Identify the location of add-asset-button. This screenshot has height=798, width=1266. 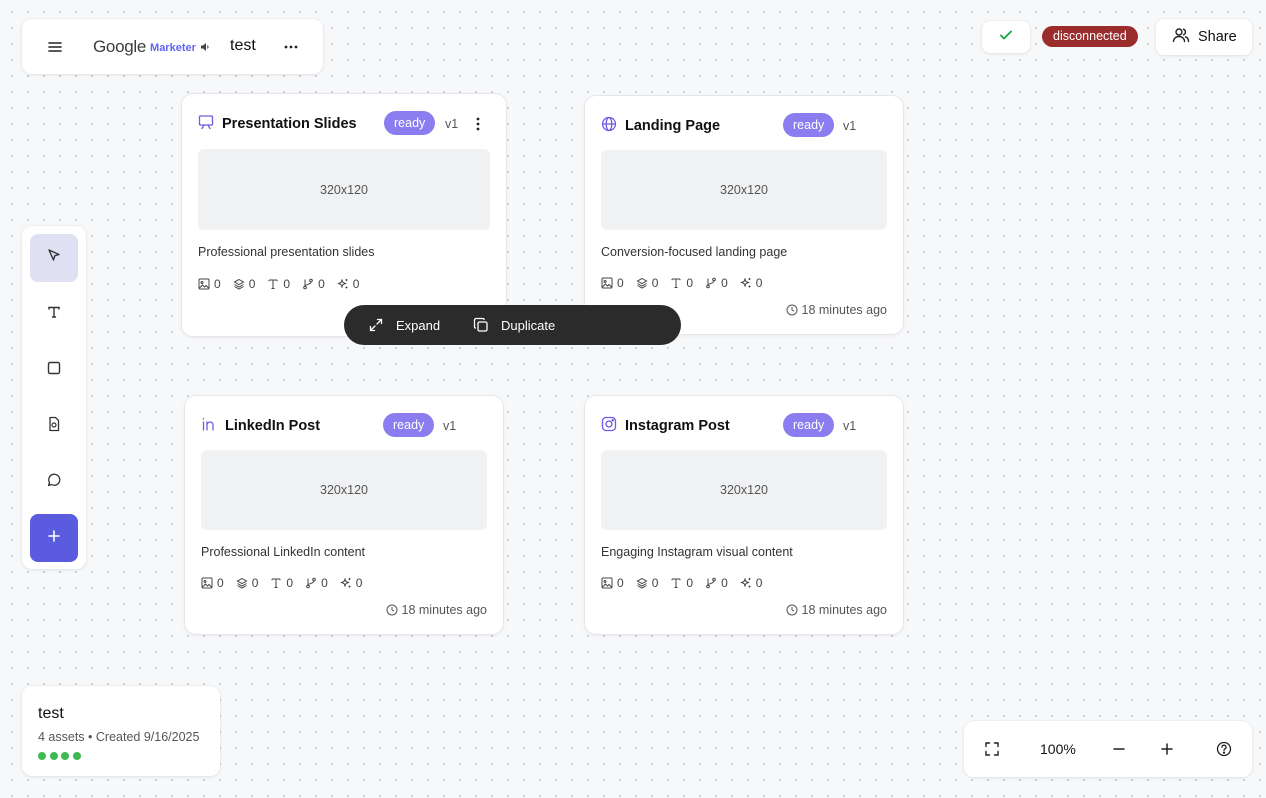
(54, 538).